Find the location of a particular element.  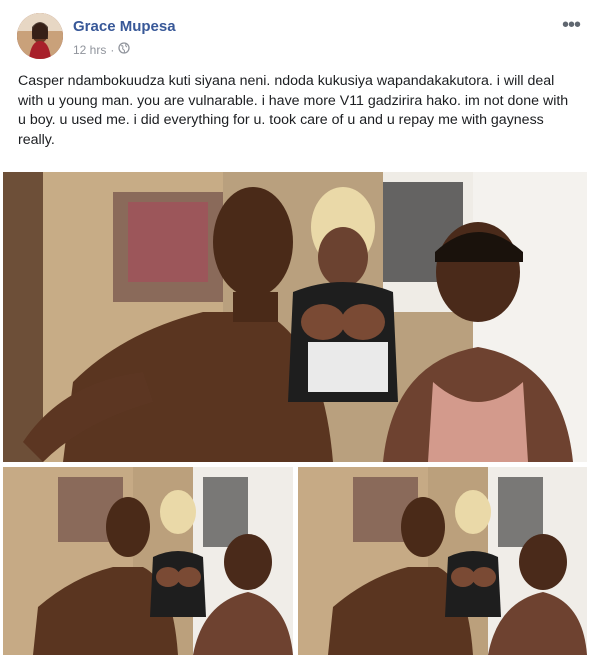

timestamp: 12 hrs is located at coordinates (89, 50).